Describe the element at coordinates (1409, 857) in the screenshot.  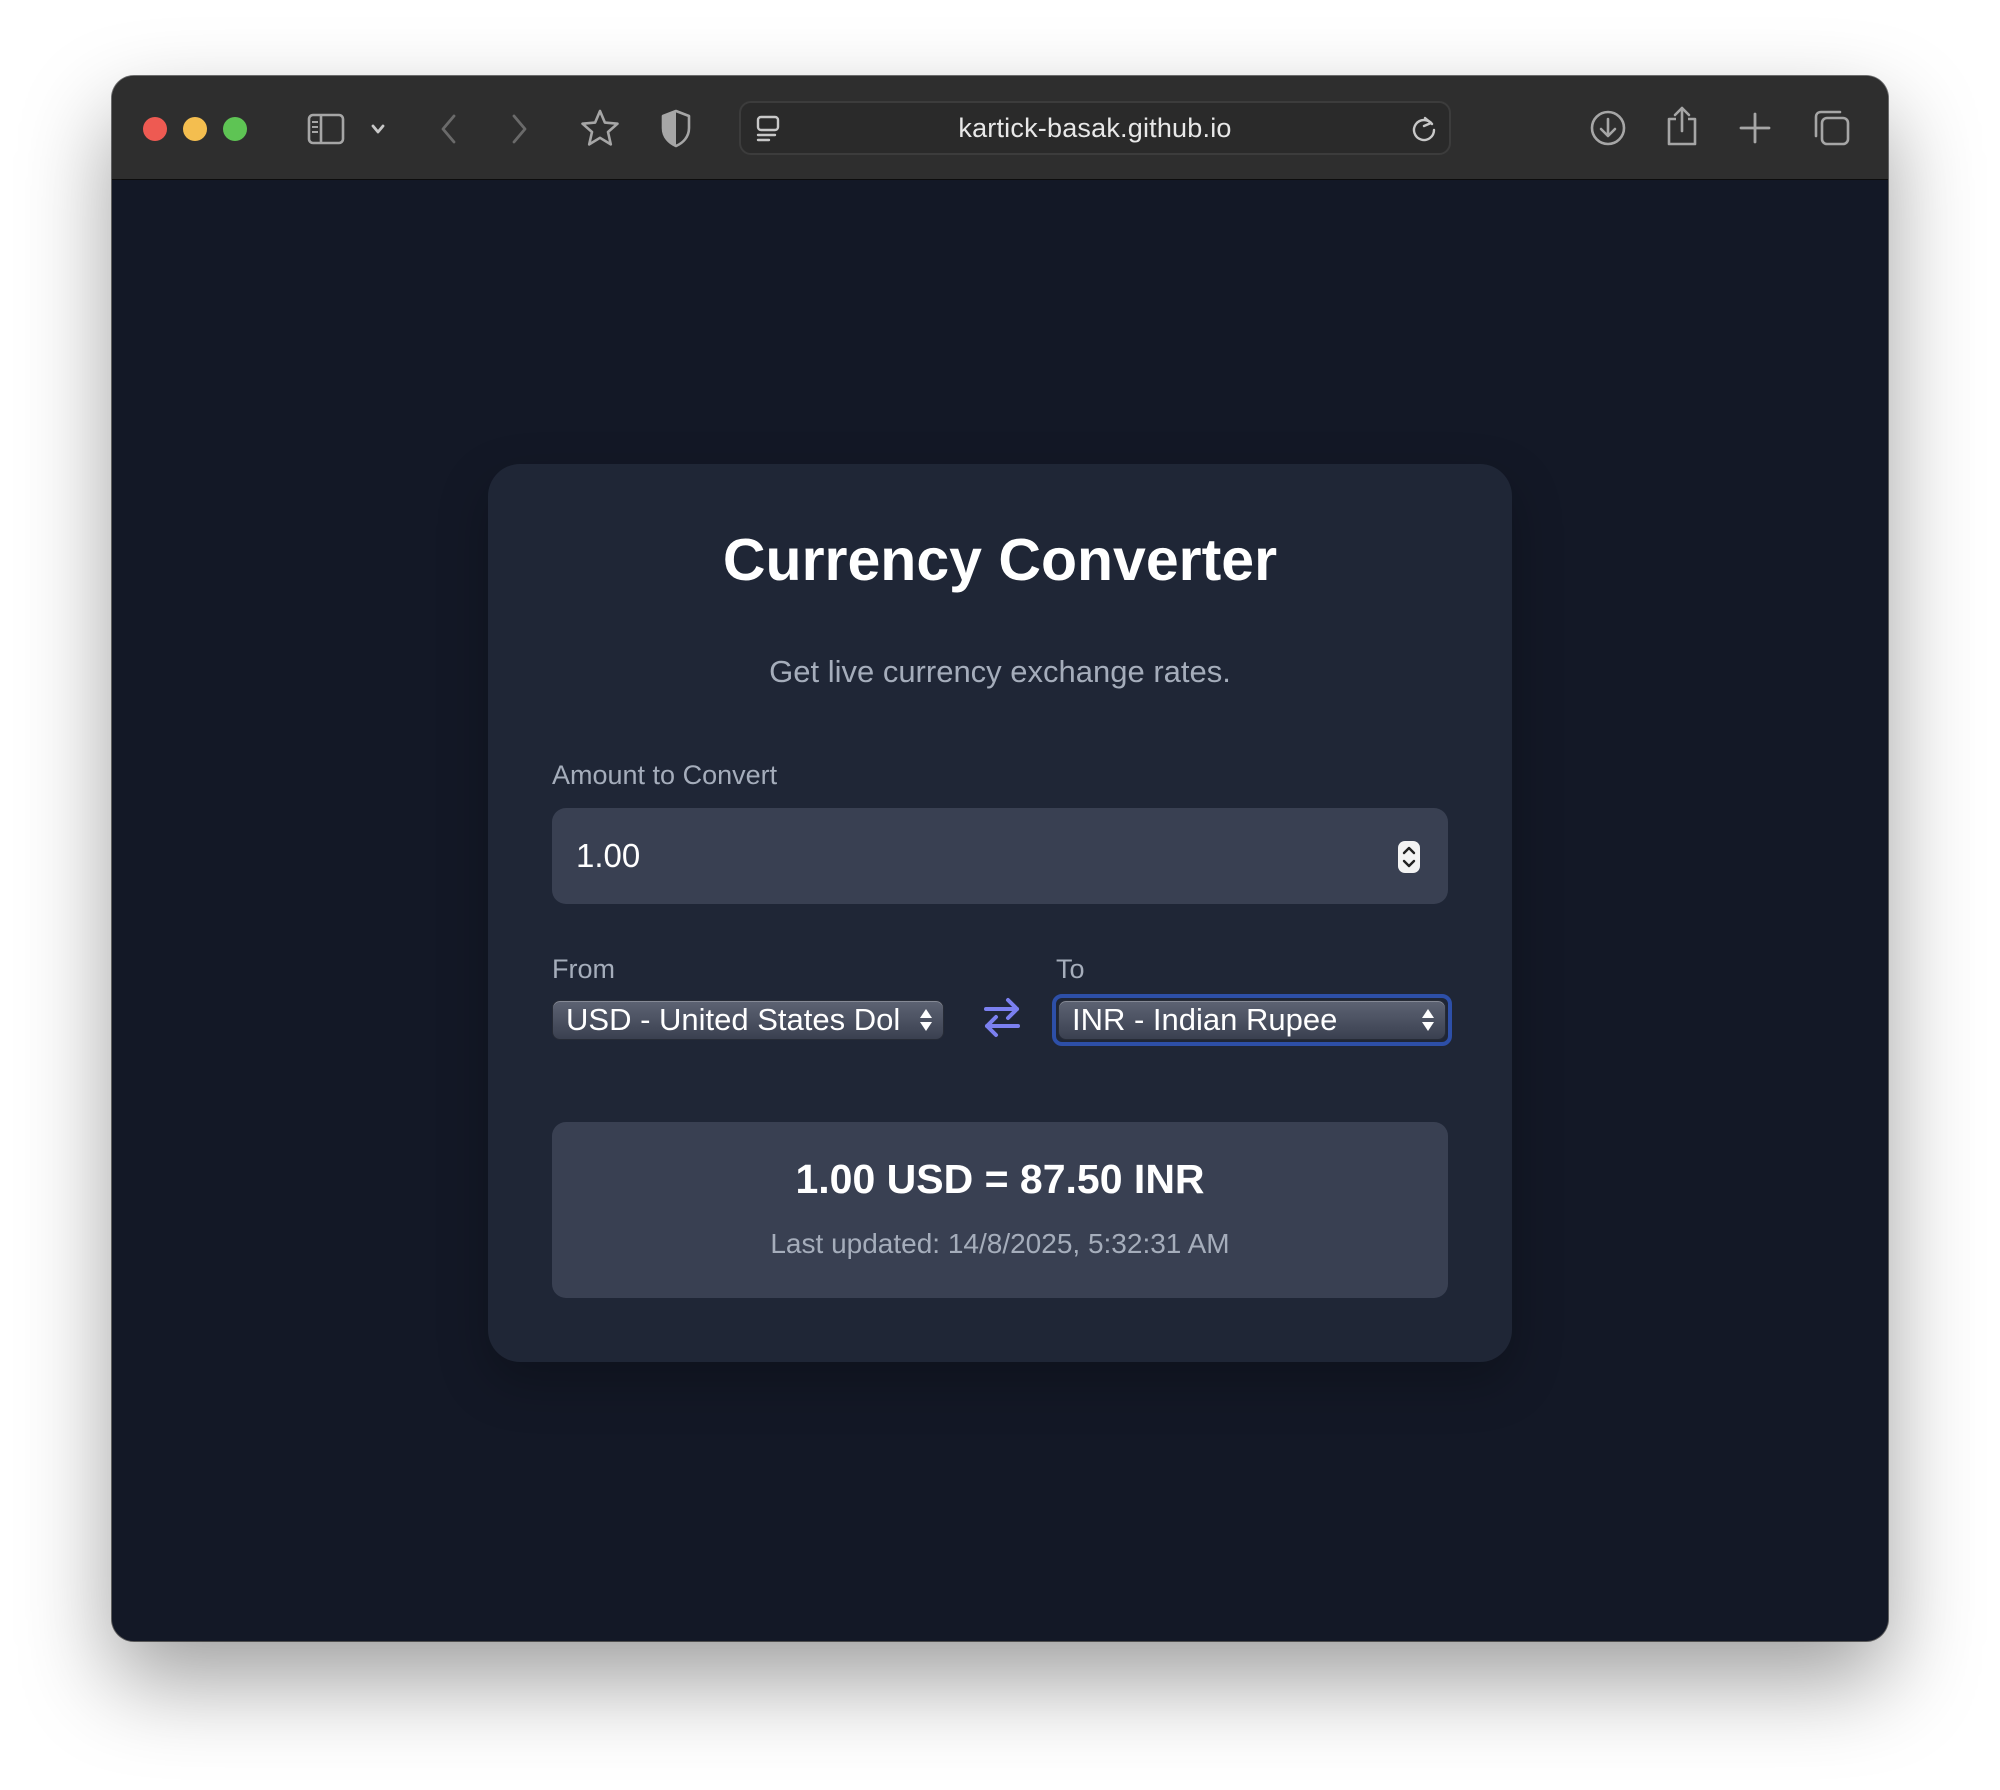
I see `number-stepper-icon` at that location.